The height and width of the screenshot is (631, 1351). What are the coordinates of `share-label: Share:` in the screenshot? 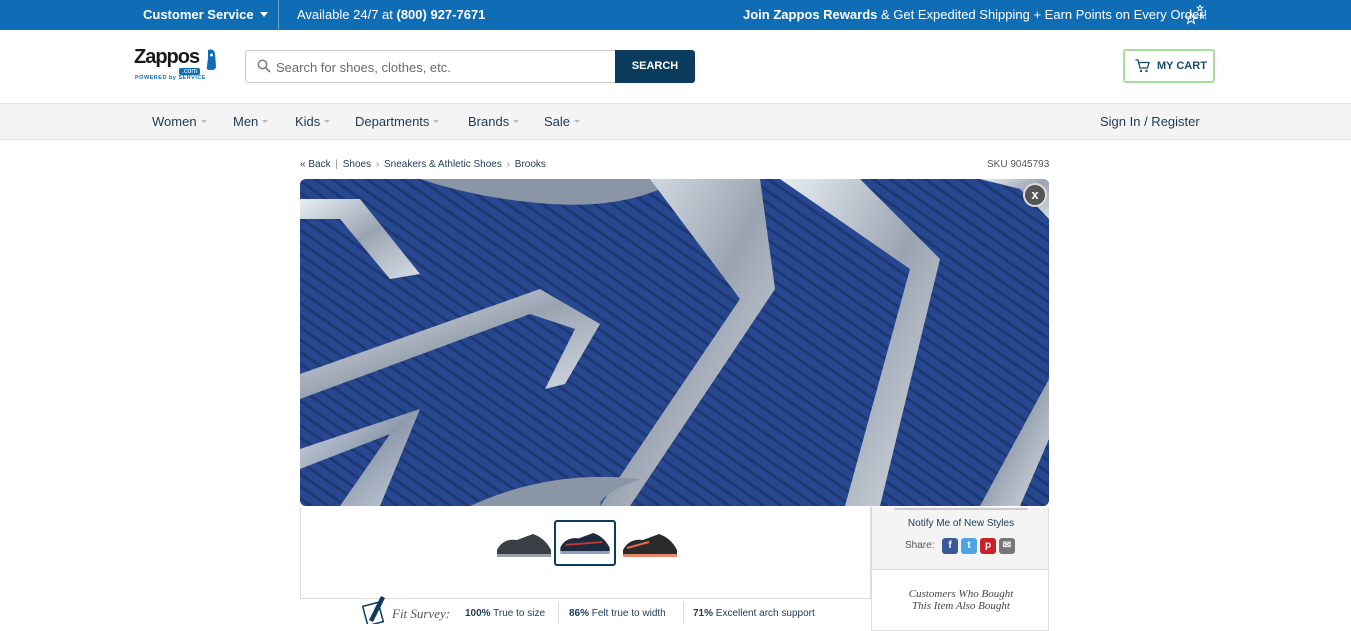 It's located at (920, 545).